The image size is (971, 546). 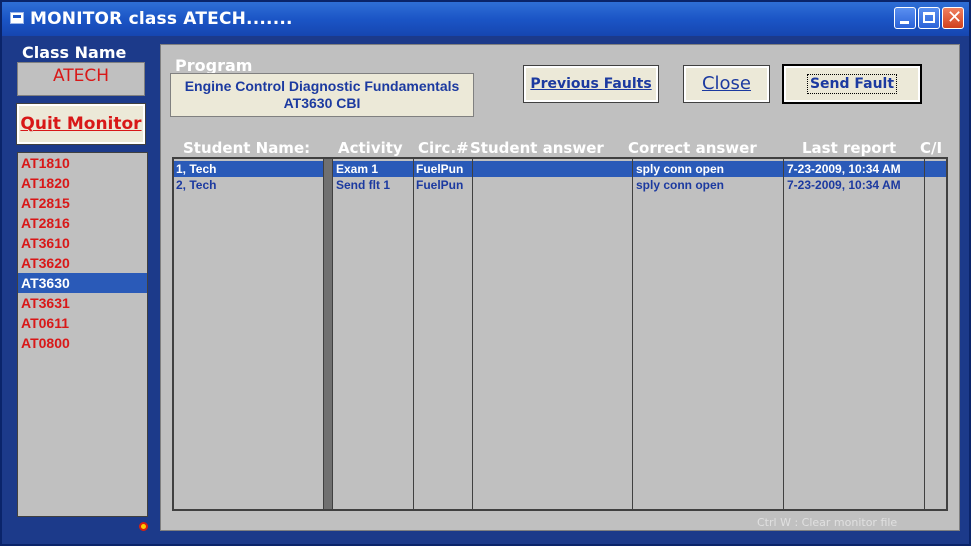 I want to click on class-list-item: AT3620, so click(x=82, y=263).